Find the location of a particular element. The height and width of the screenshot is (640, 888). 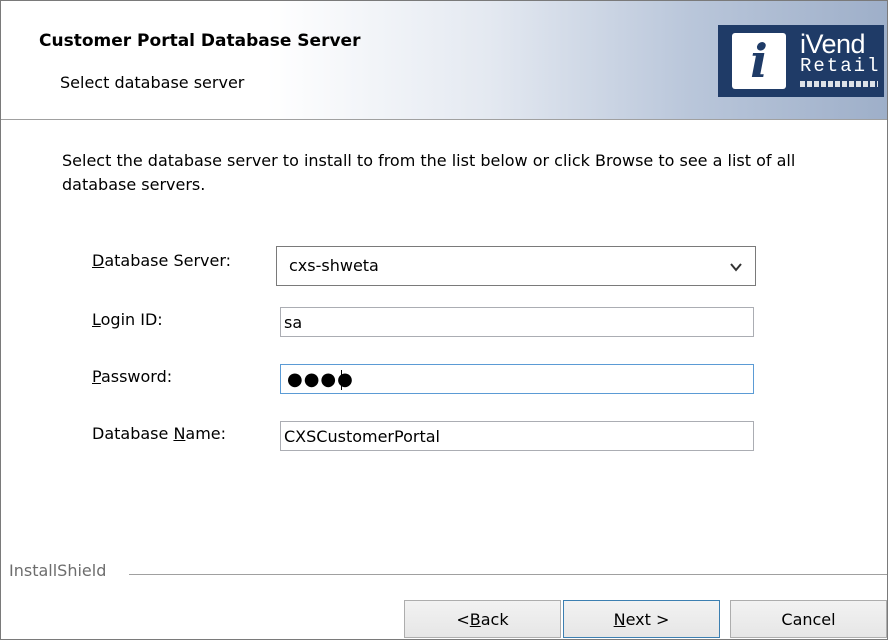

login-id-input is located at coordinates (517, 322).